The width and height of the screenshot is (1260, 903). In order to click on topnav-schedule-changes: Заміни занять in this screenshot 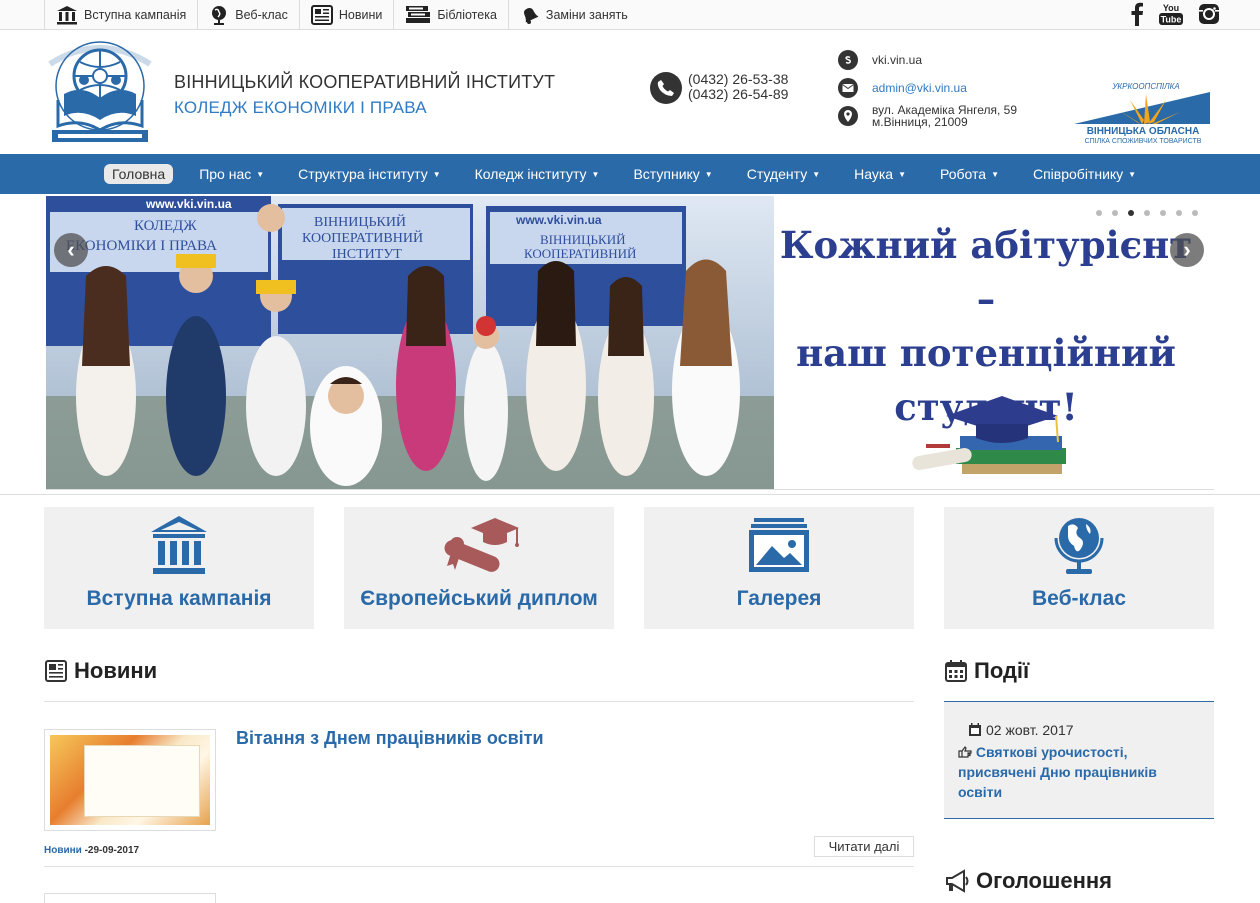, I will do `click(573, 15)`.